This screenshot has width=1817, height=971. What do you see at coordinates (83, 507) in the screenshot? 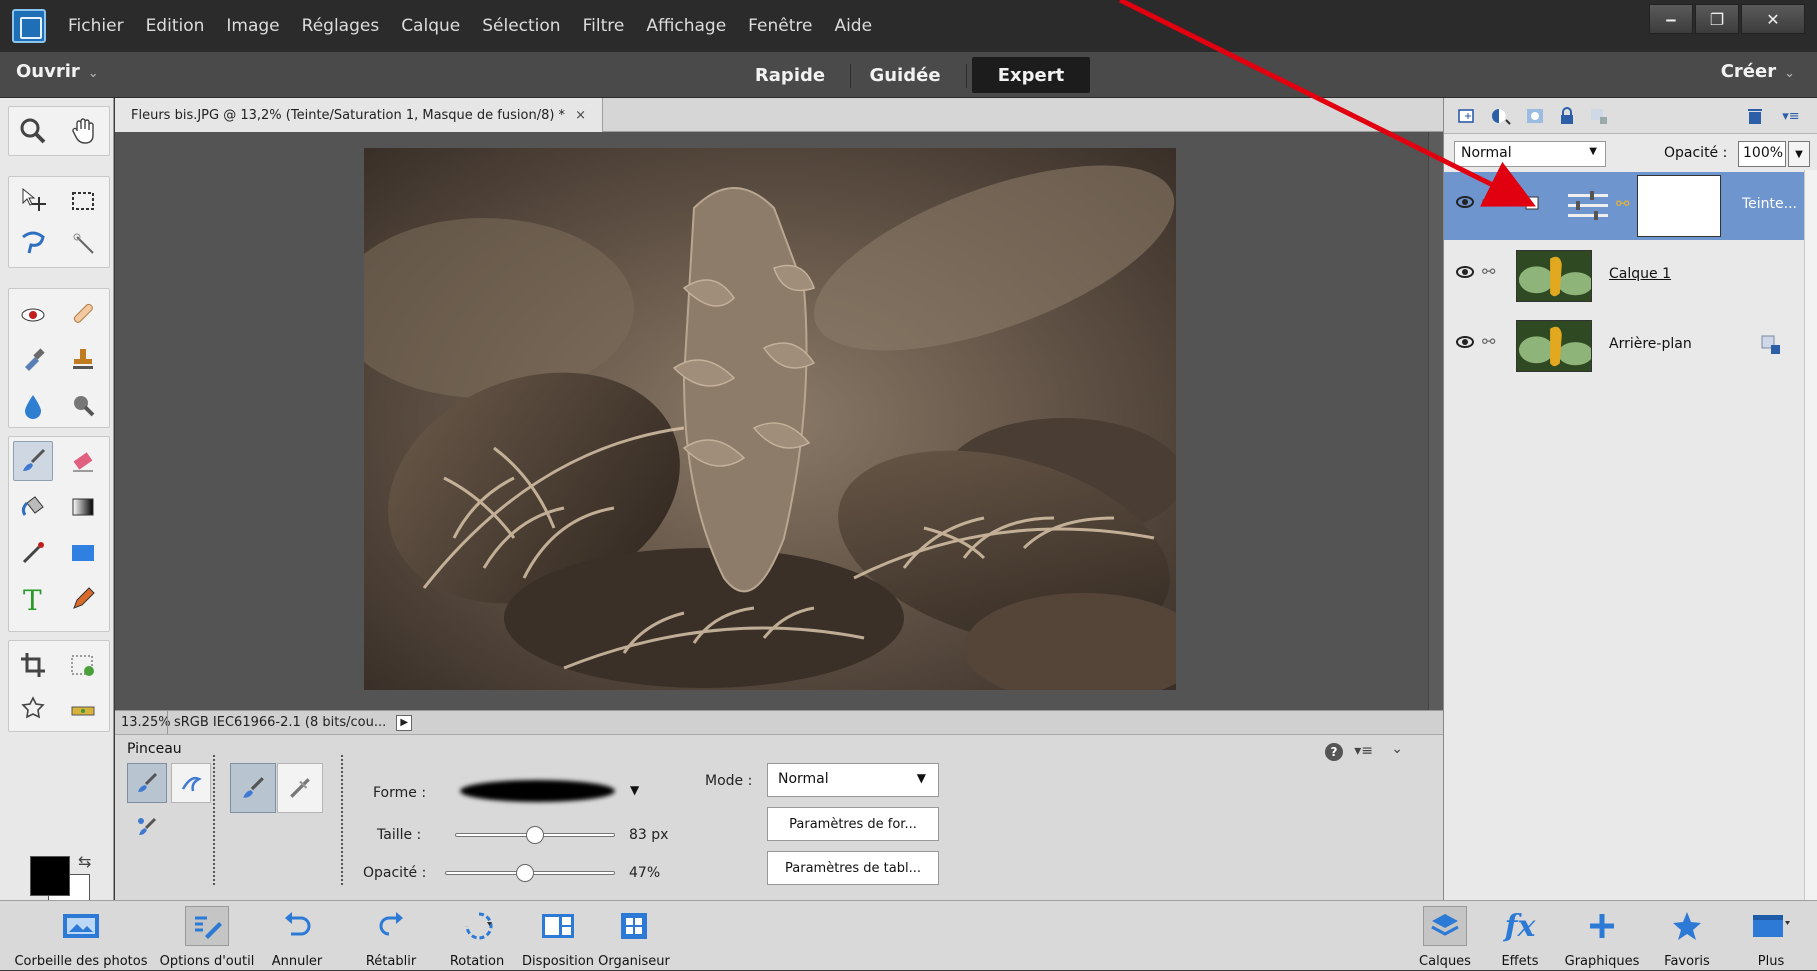
I see `gradient-tool-icon` at bounding box center [83, 507].